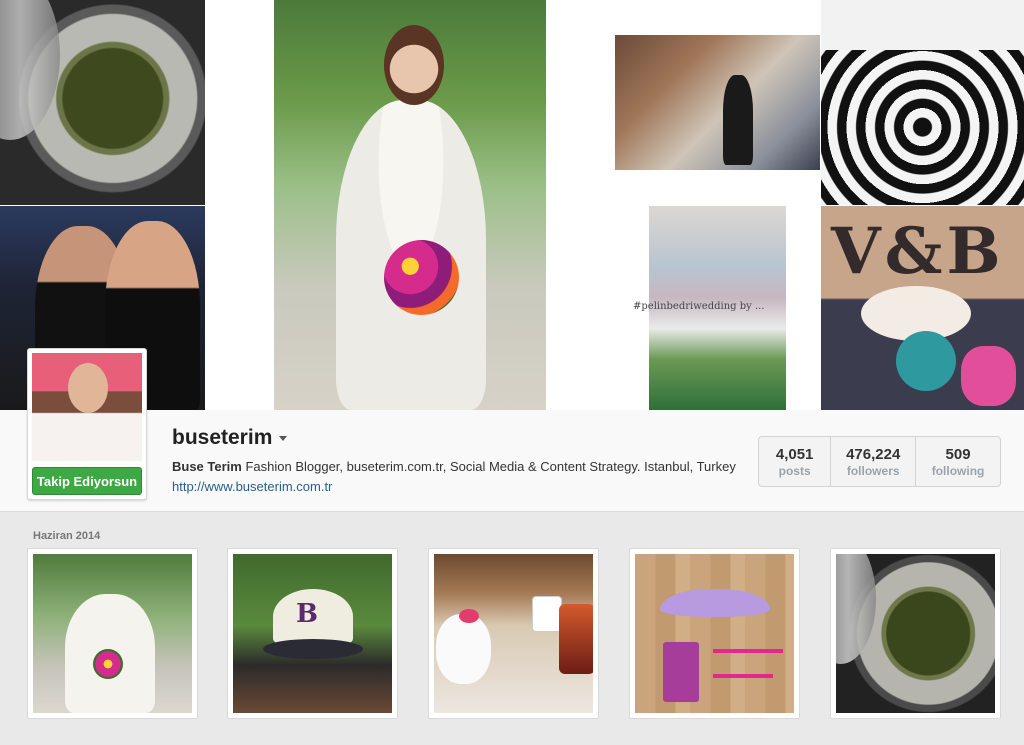 Image resolution: width=1024 pixels, height=745 pixels. Describe the element at coordinates (922, 25) in the screenshot. I see `spiral-top-strip` at that location.